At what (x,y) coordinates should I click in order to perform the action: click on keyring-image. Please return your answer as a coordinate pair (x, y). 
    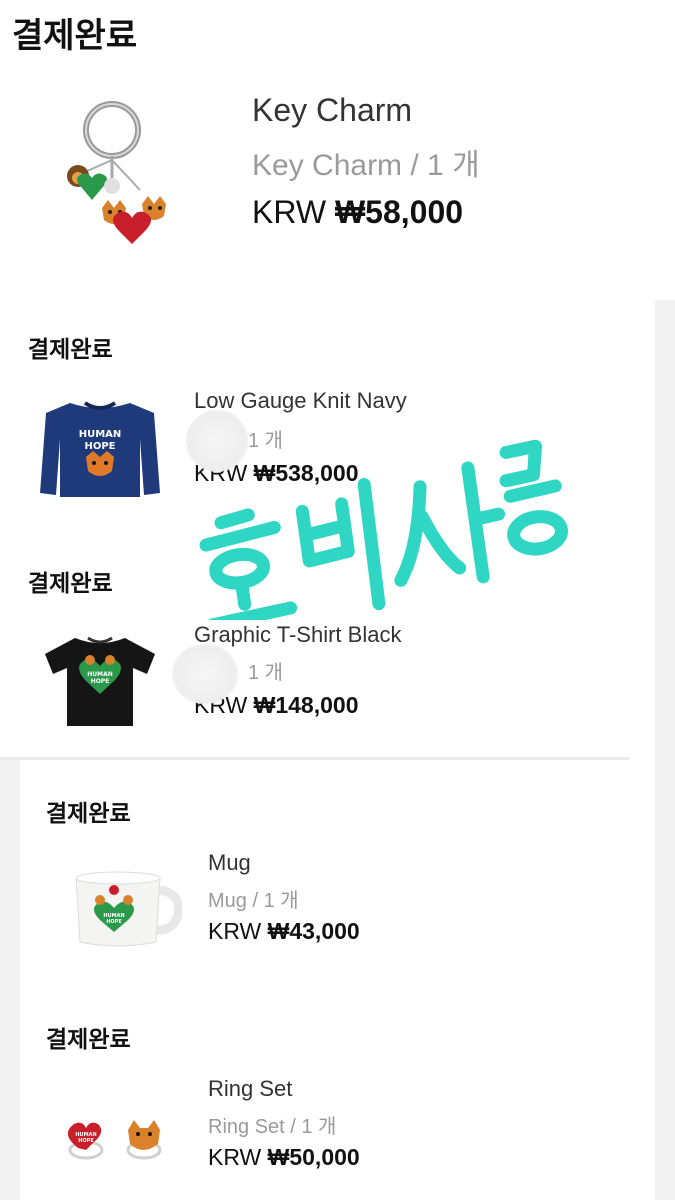
    Looking at the image, I should click on (115, 175).